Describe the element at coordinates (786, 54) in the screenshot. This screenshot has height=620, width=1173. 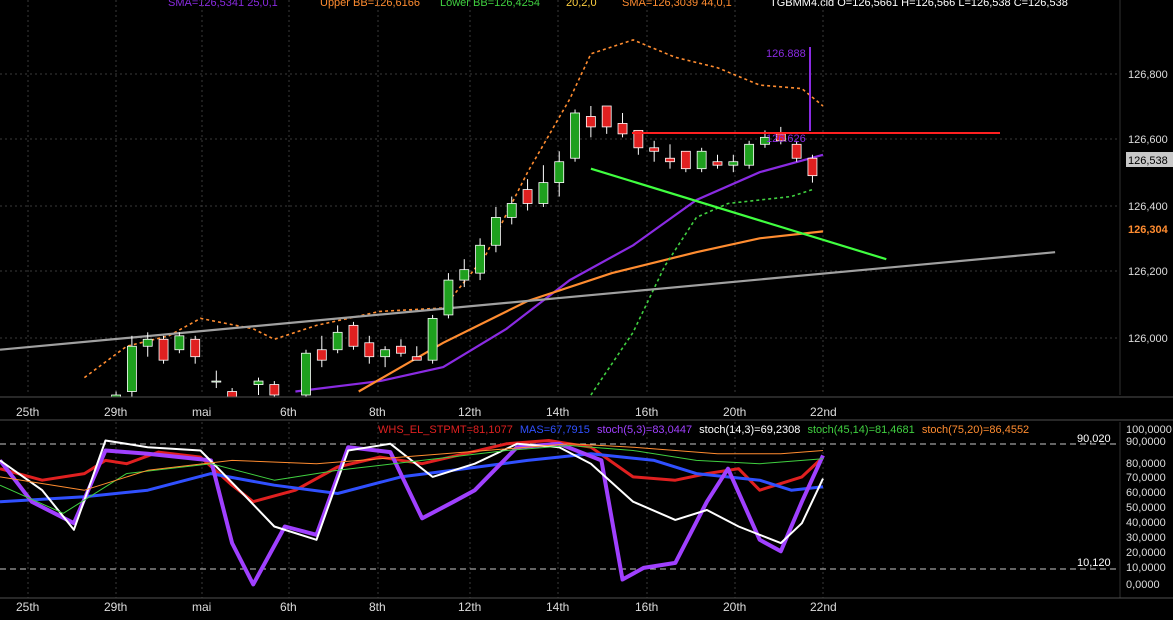
I see `target-label: 126.888` at that location.